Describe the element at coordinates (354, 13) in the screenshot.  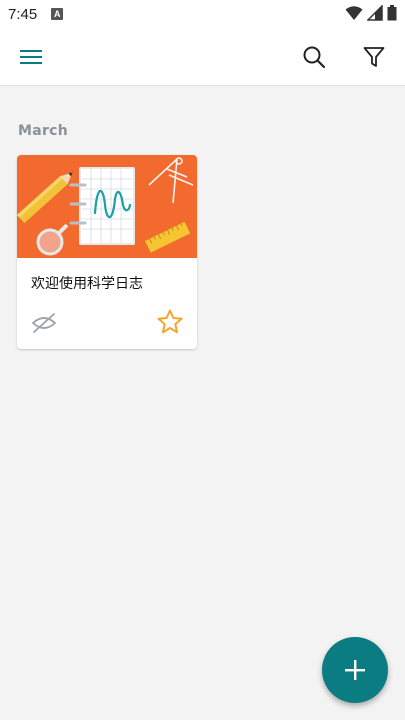
I see `wifi-icon` at that location.